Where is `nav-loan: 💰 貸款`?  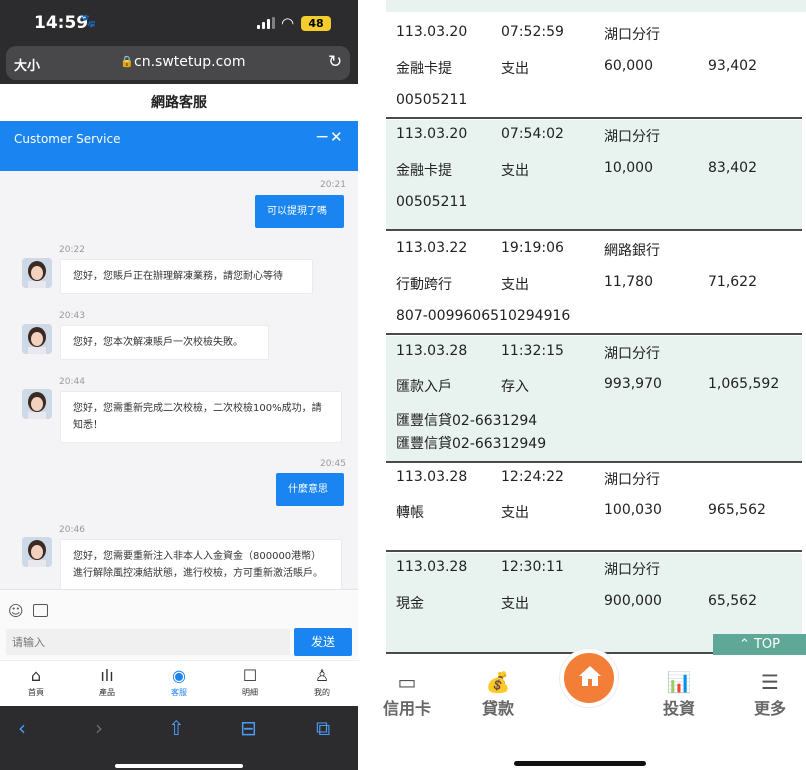 nav-loan: 💰 貸款 is located at coordinates (498, 694).